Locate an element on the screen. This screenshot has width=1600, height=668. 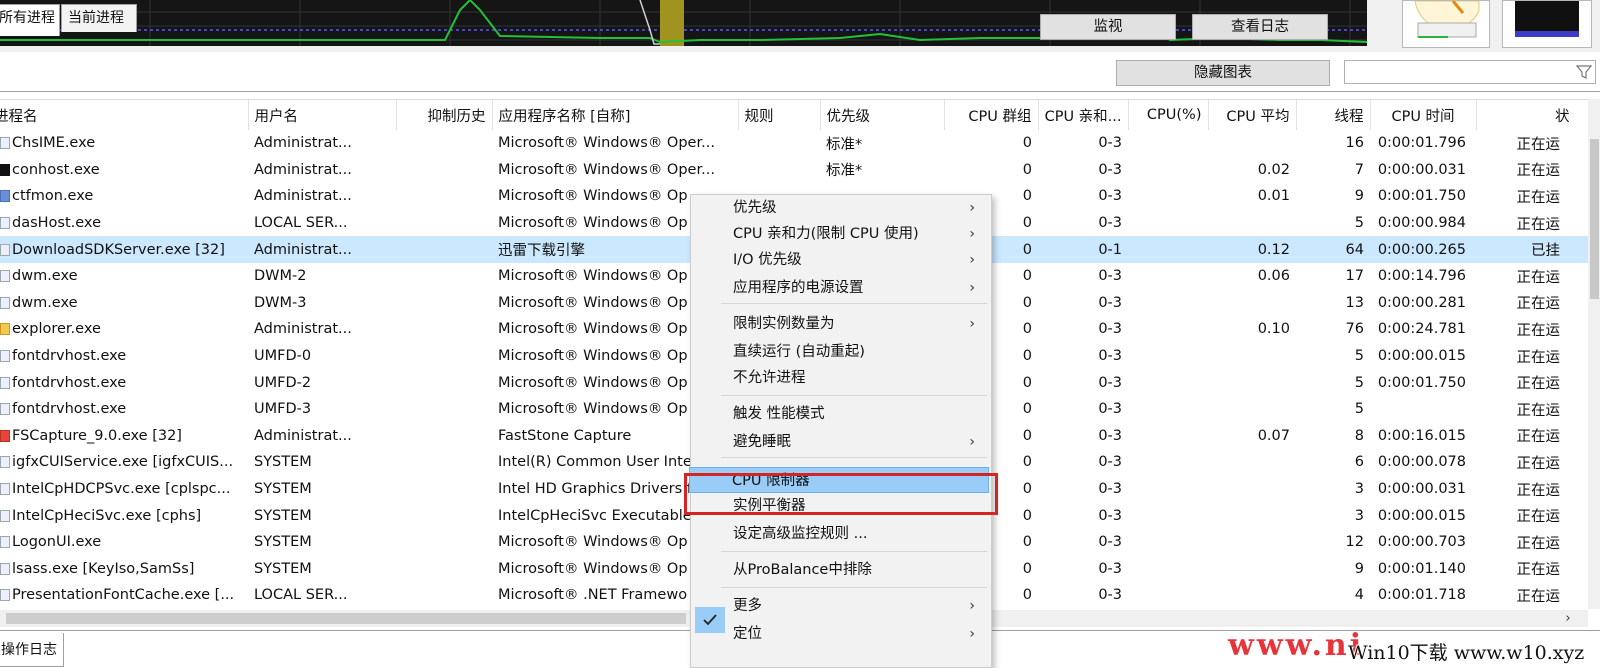
col-cpu-percent: CPU(%) is located at coordinates (1168, 115).